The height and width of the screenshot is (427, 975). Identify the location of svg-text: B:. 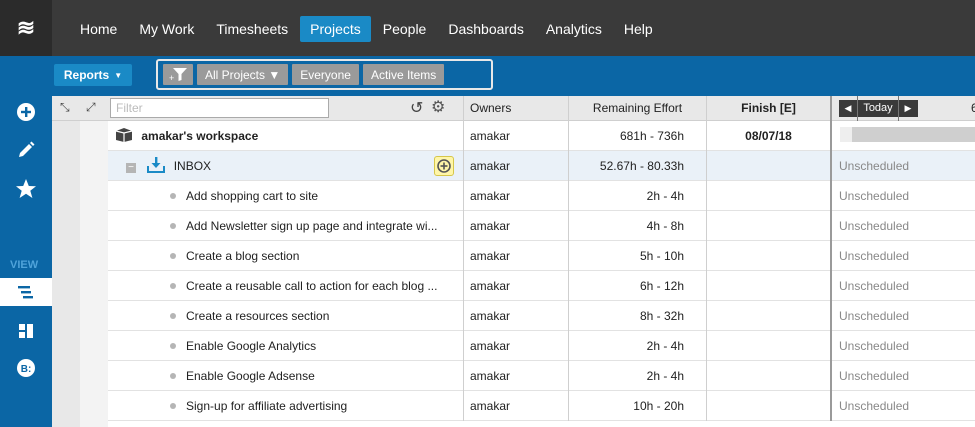
(26, 369).